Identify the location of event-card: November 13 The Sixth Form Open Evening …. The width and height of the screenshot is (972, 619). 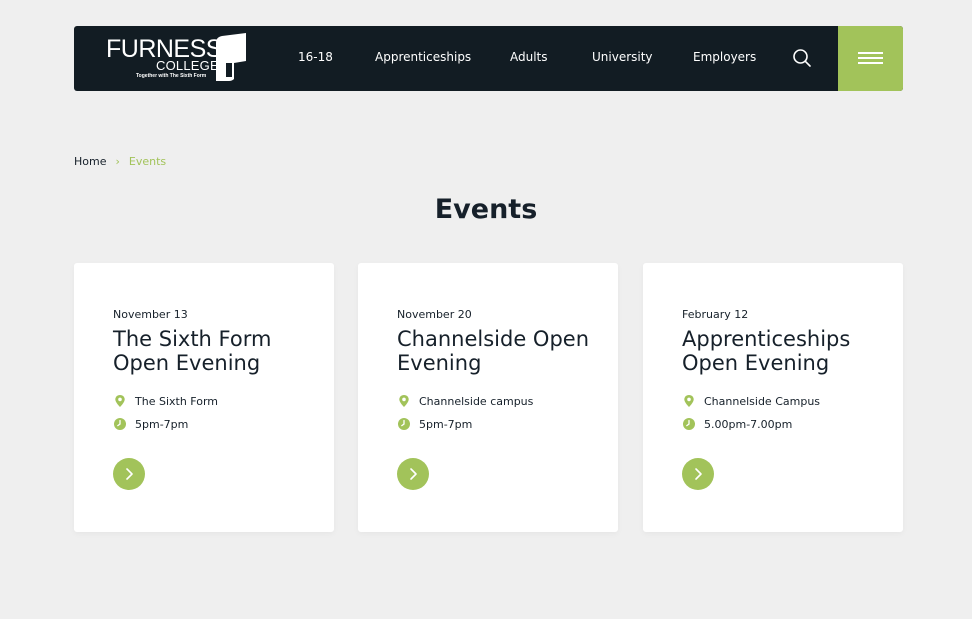
(204, 397).